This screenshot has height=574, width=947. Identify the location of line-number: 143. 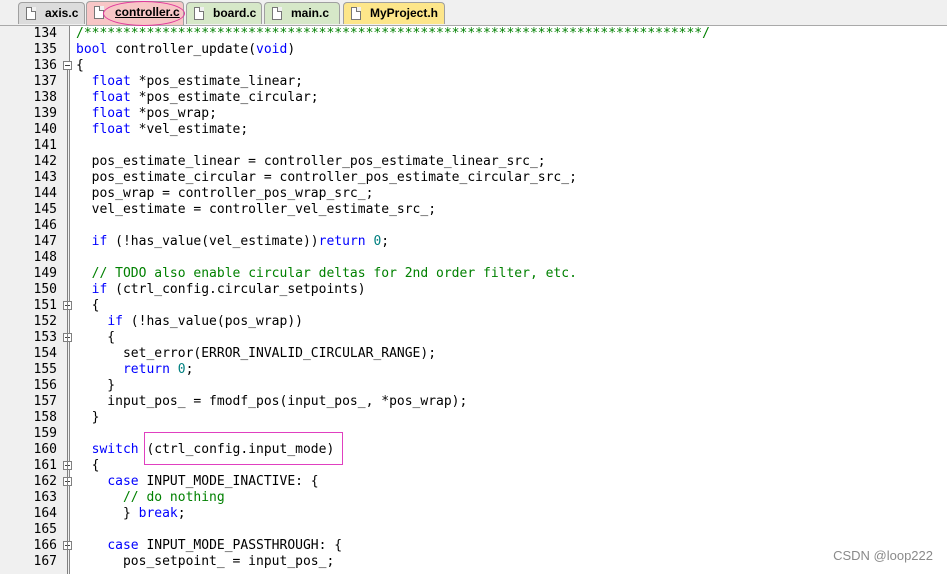
(45, 177).